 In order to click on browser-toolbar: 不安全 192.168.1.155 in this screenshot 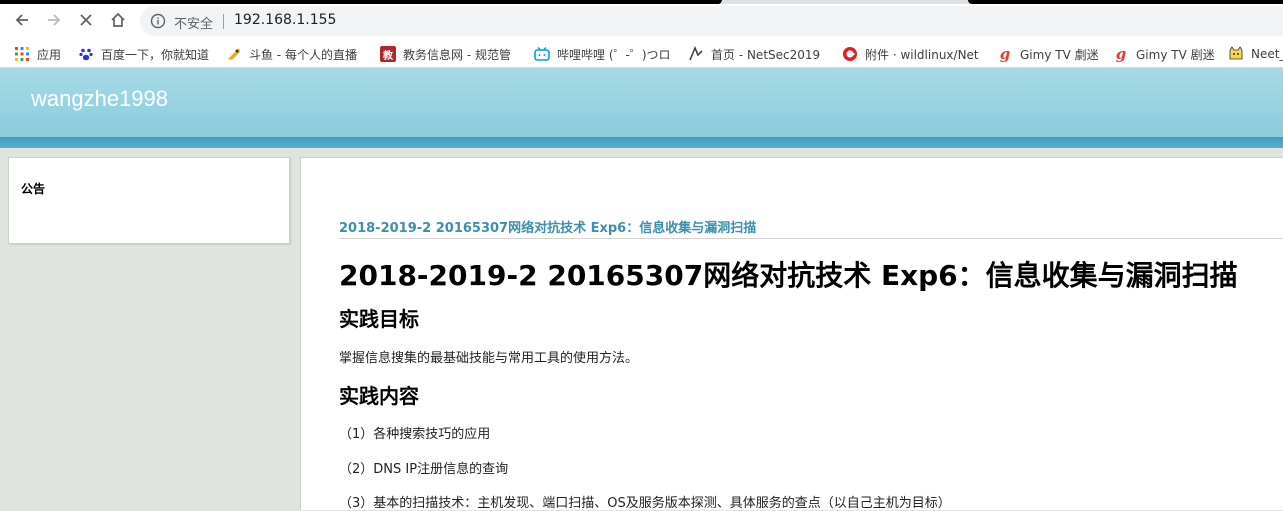, I will do `click(641, 21)`.